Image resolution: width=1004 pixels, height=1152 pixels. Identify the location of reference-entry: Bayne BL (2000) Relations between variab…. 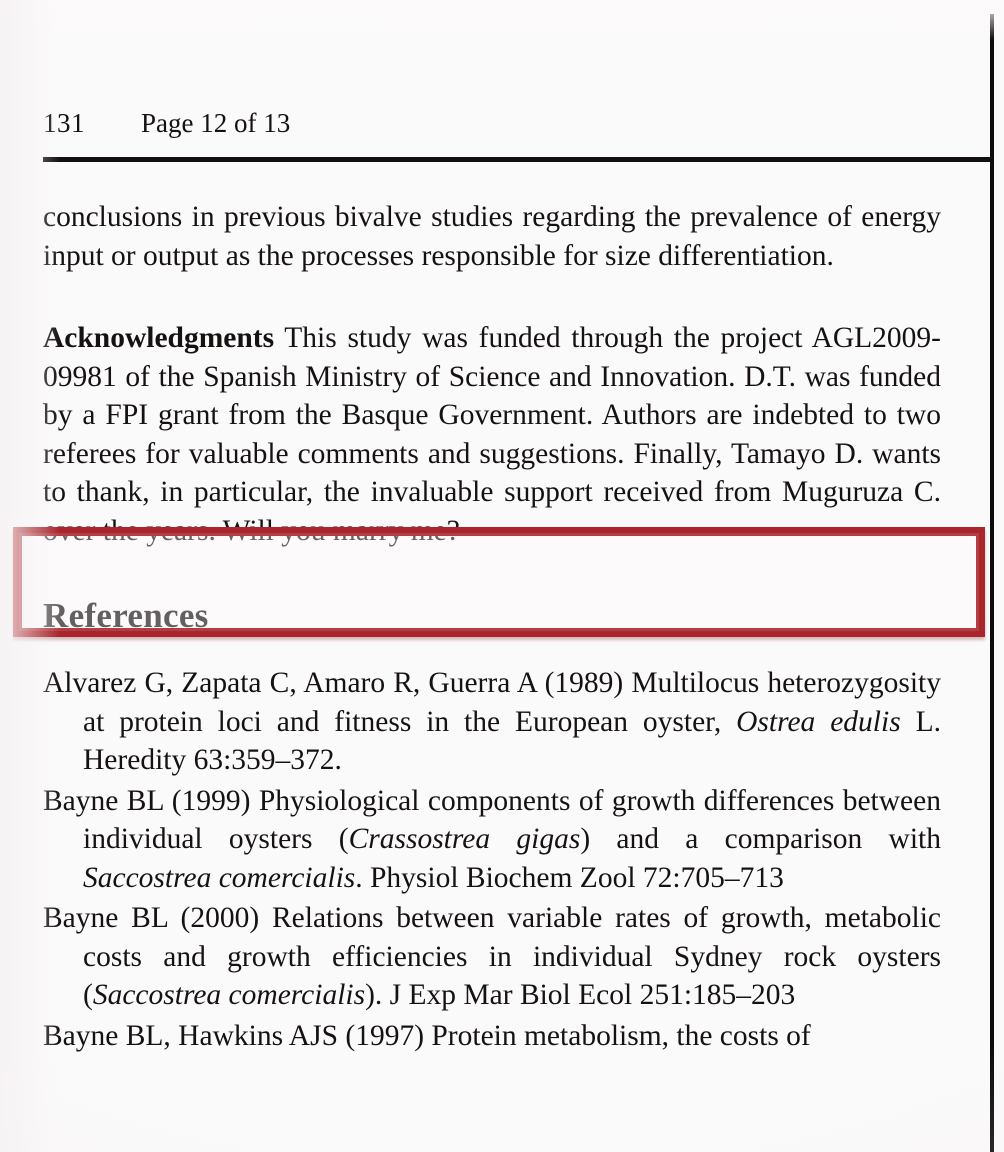
(492, 957).